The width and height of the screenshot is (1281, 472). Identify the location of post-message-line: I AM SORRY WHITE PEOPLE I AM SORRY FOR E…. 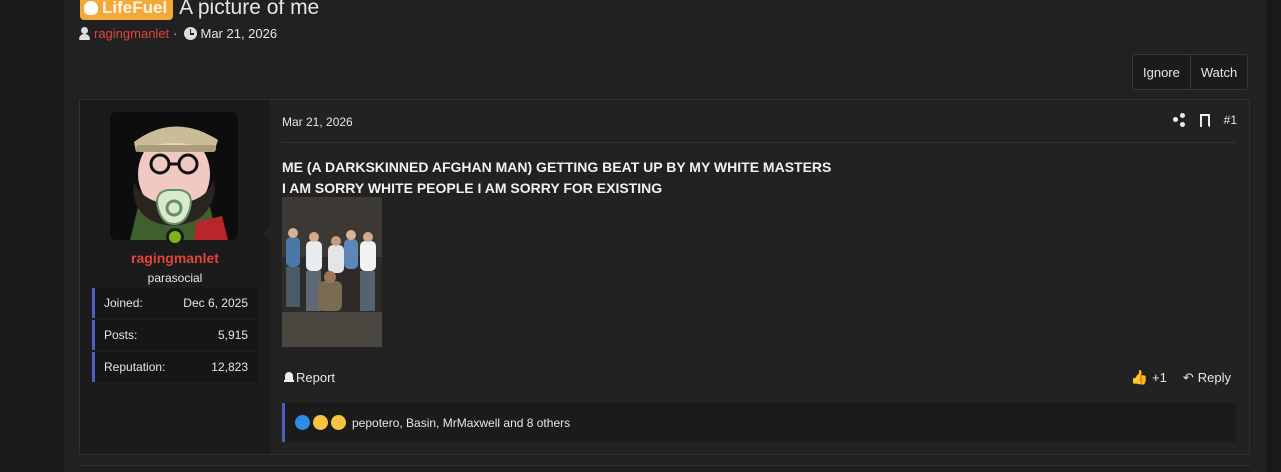
(472, 188).